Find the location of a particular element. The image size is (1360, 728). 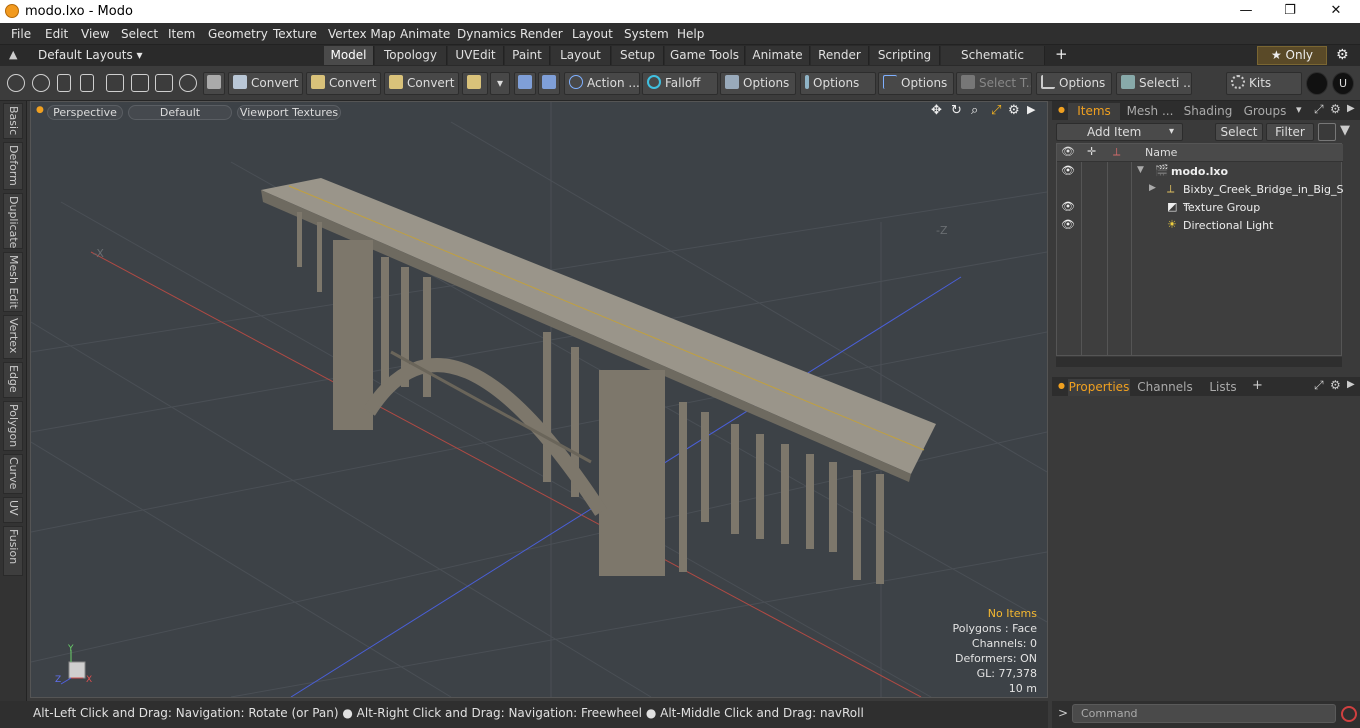

name-column-header: Name is located at coordinates (1161, 152).